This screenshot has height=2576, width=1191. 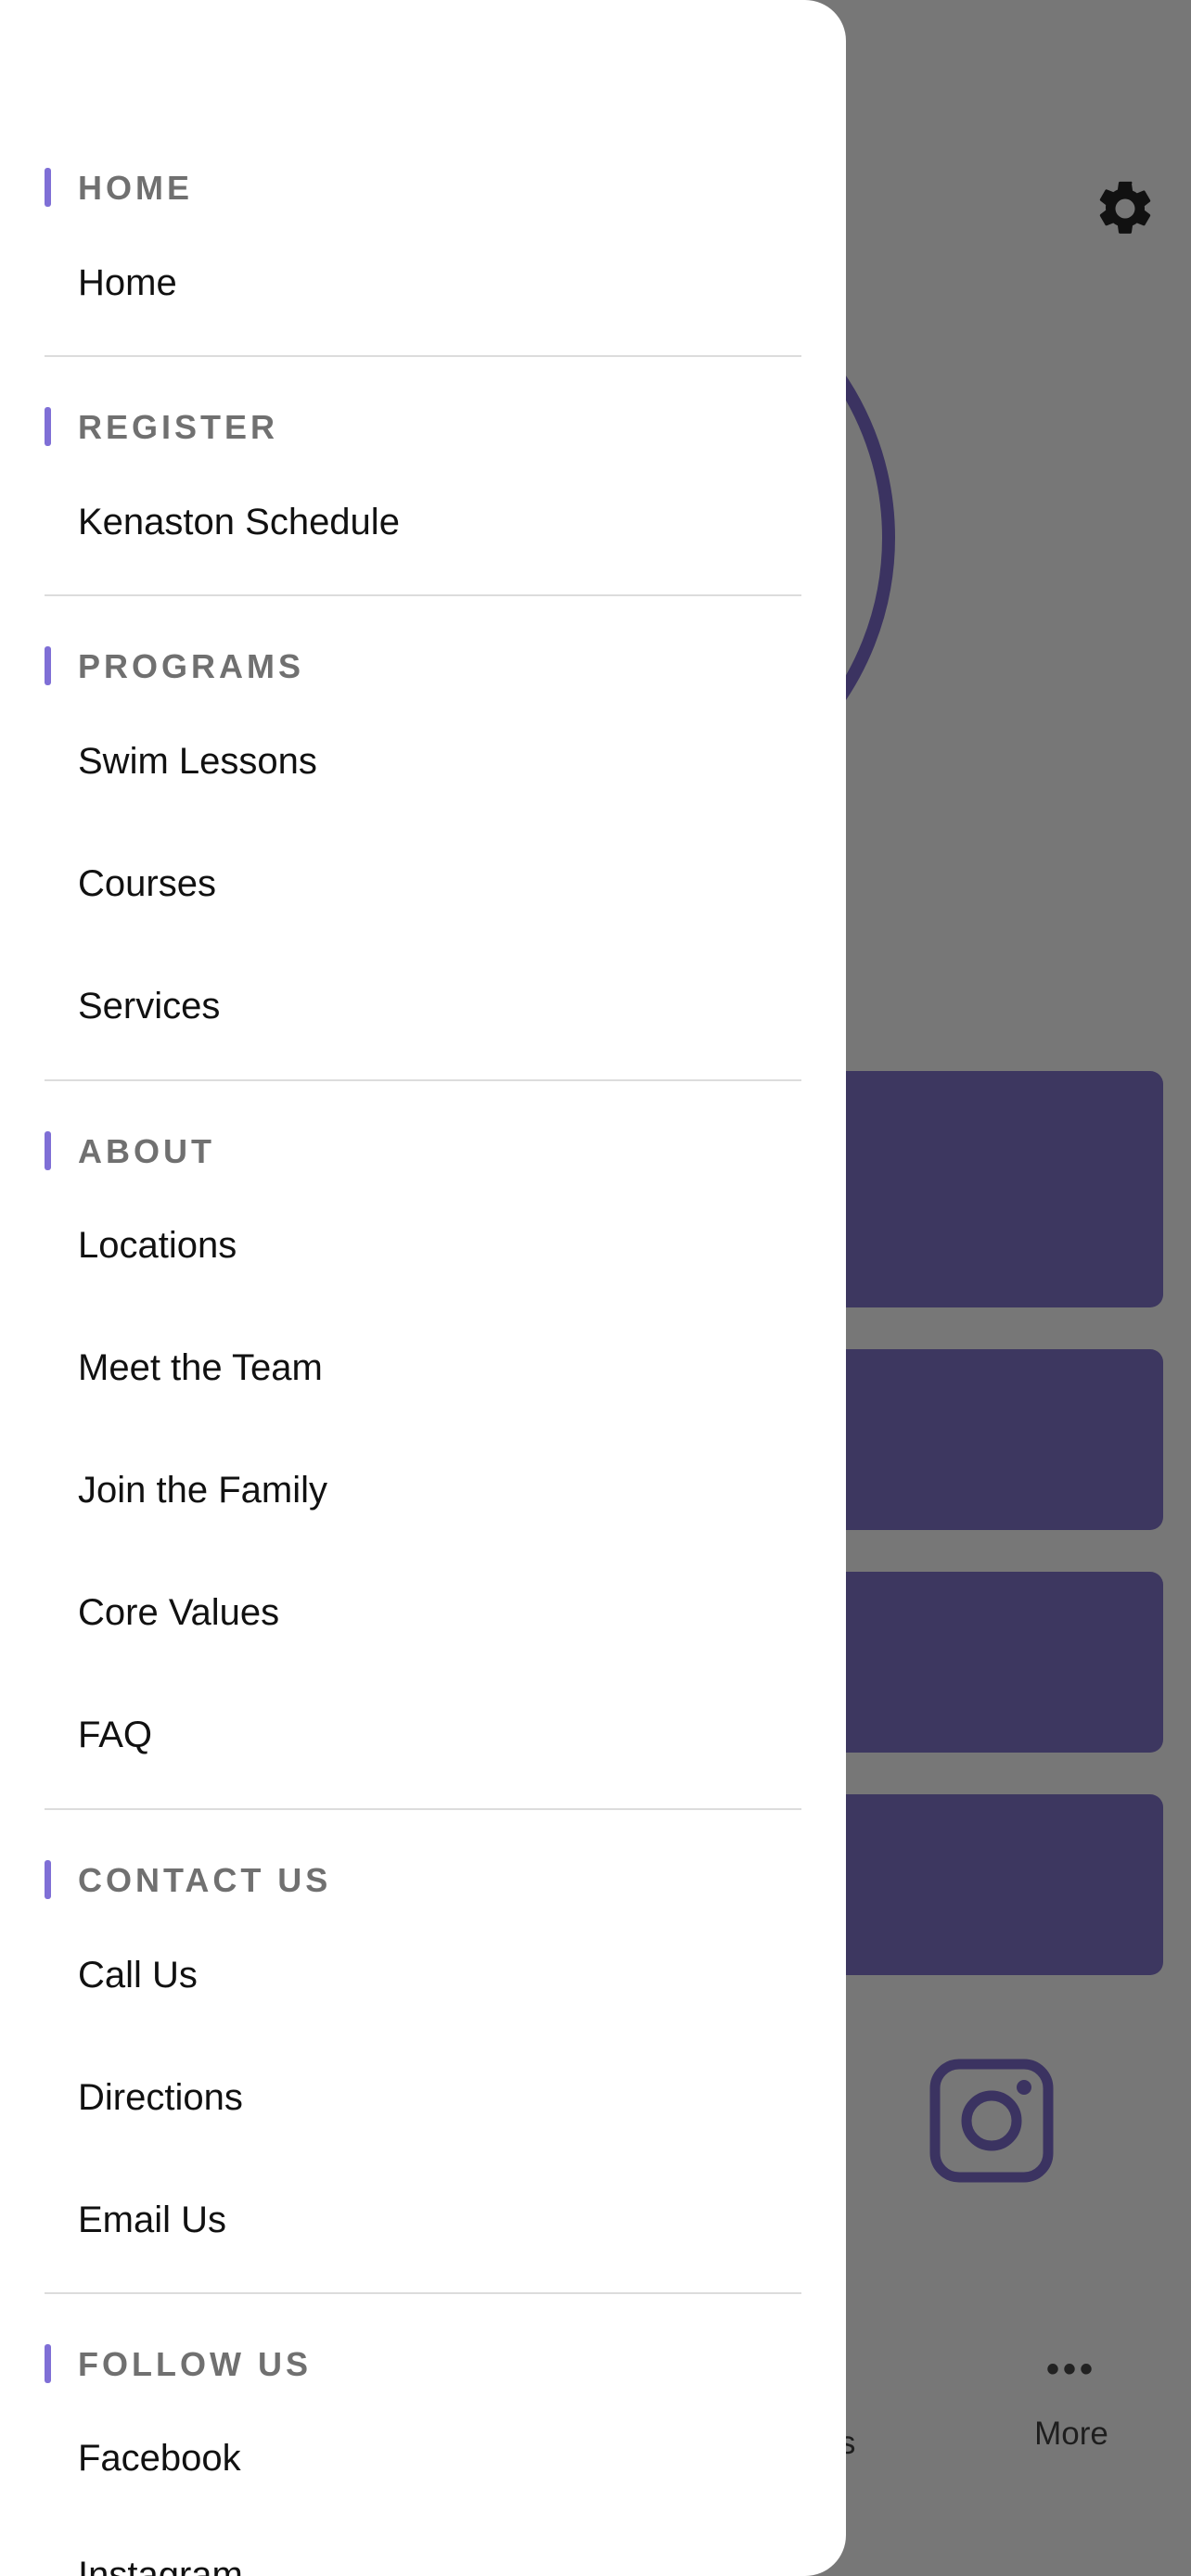 What do you see at coordinates (157, 1245) in the screenshot?
I see `drawer-item-locations: Locations` at bounding box center [157, 1245].